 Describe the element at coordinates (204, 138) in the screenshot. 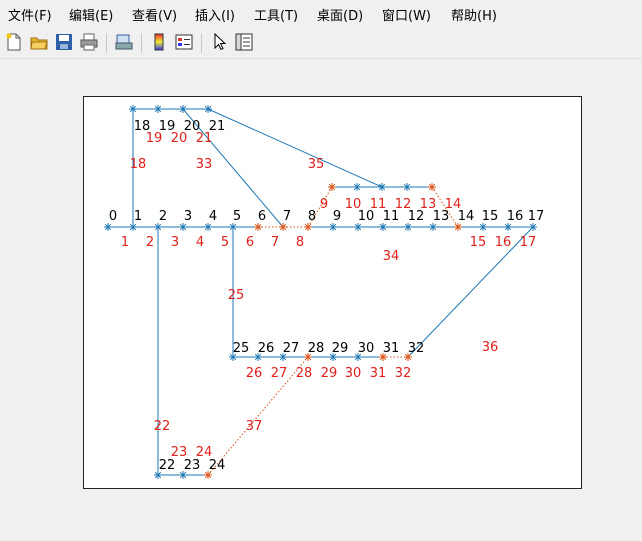

I see `edge-label: 21` at that location.